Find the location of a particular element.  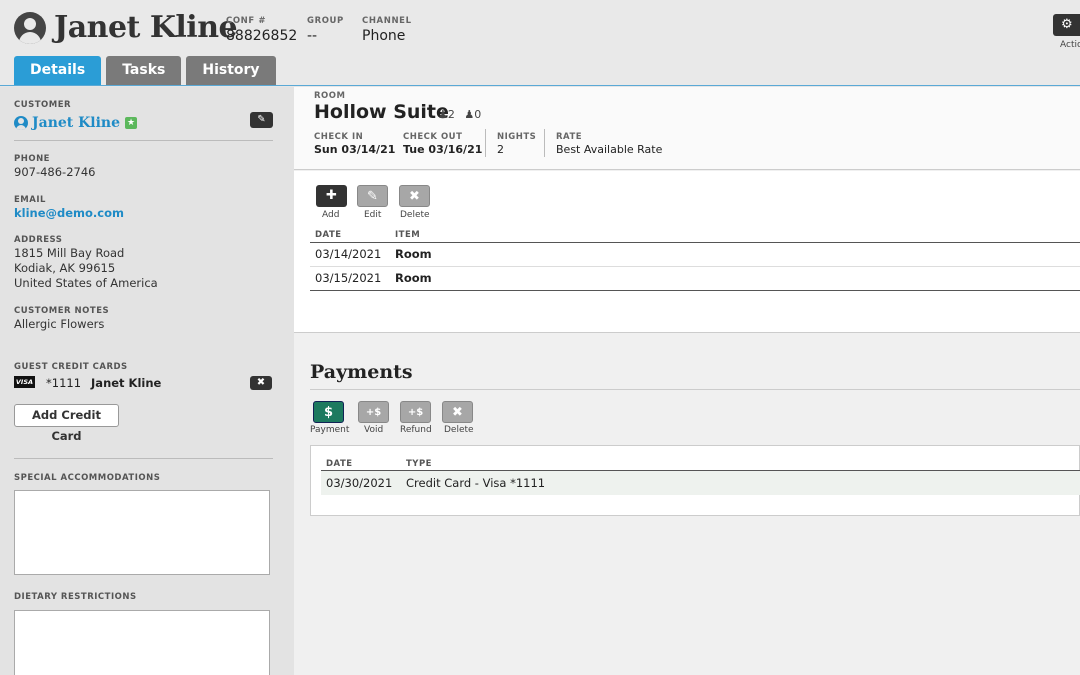

gear-icon: ⚙ is located at coordinates (1067, 24).